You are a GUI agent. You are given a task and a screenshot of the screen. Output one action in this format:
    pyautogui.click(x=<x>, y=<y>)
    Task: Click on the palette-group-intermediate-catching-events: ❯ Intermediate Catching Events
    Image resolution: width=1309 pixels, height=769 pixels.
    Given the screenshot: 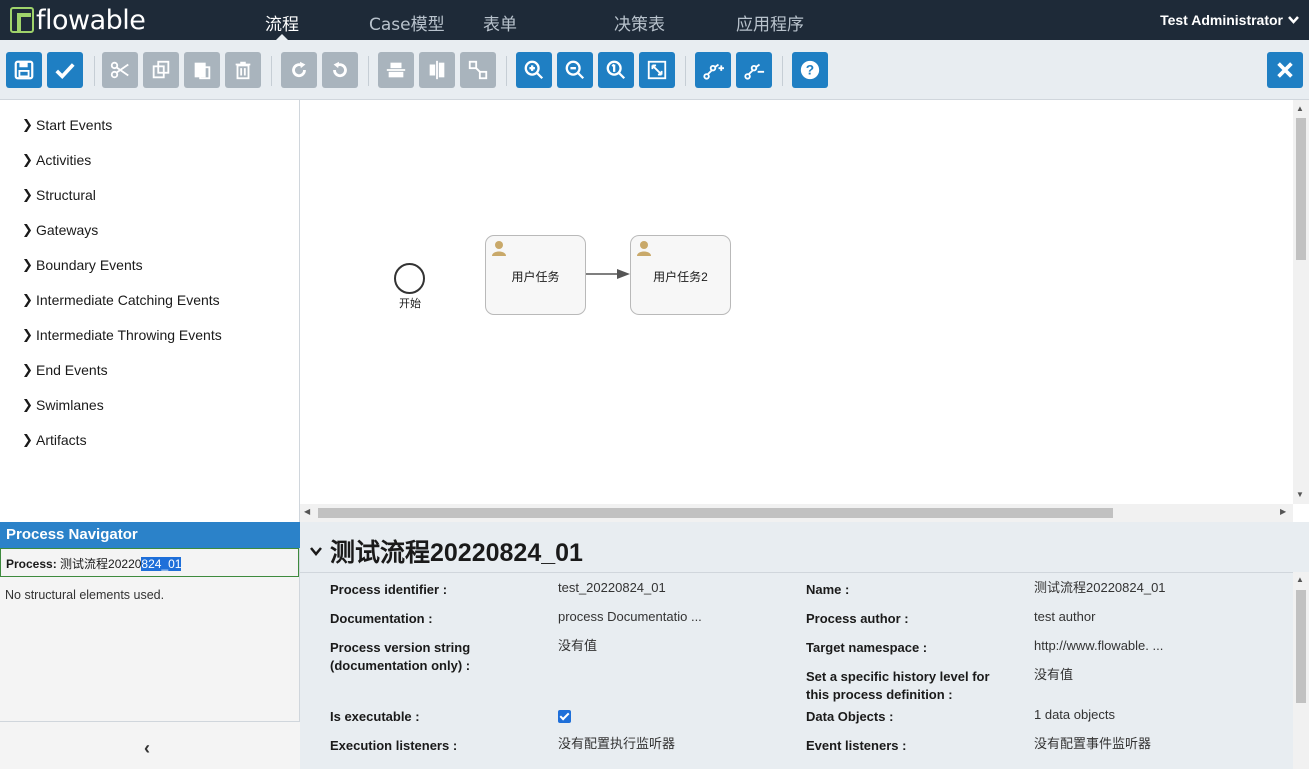 What is the action you would take?
    pyautogui.click(x=121, y=300)
    